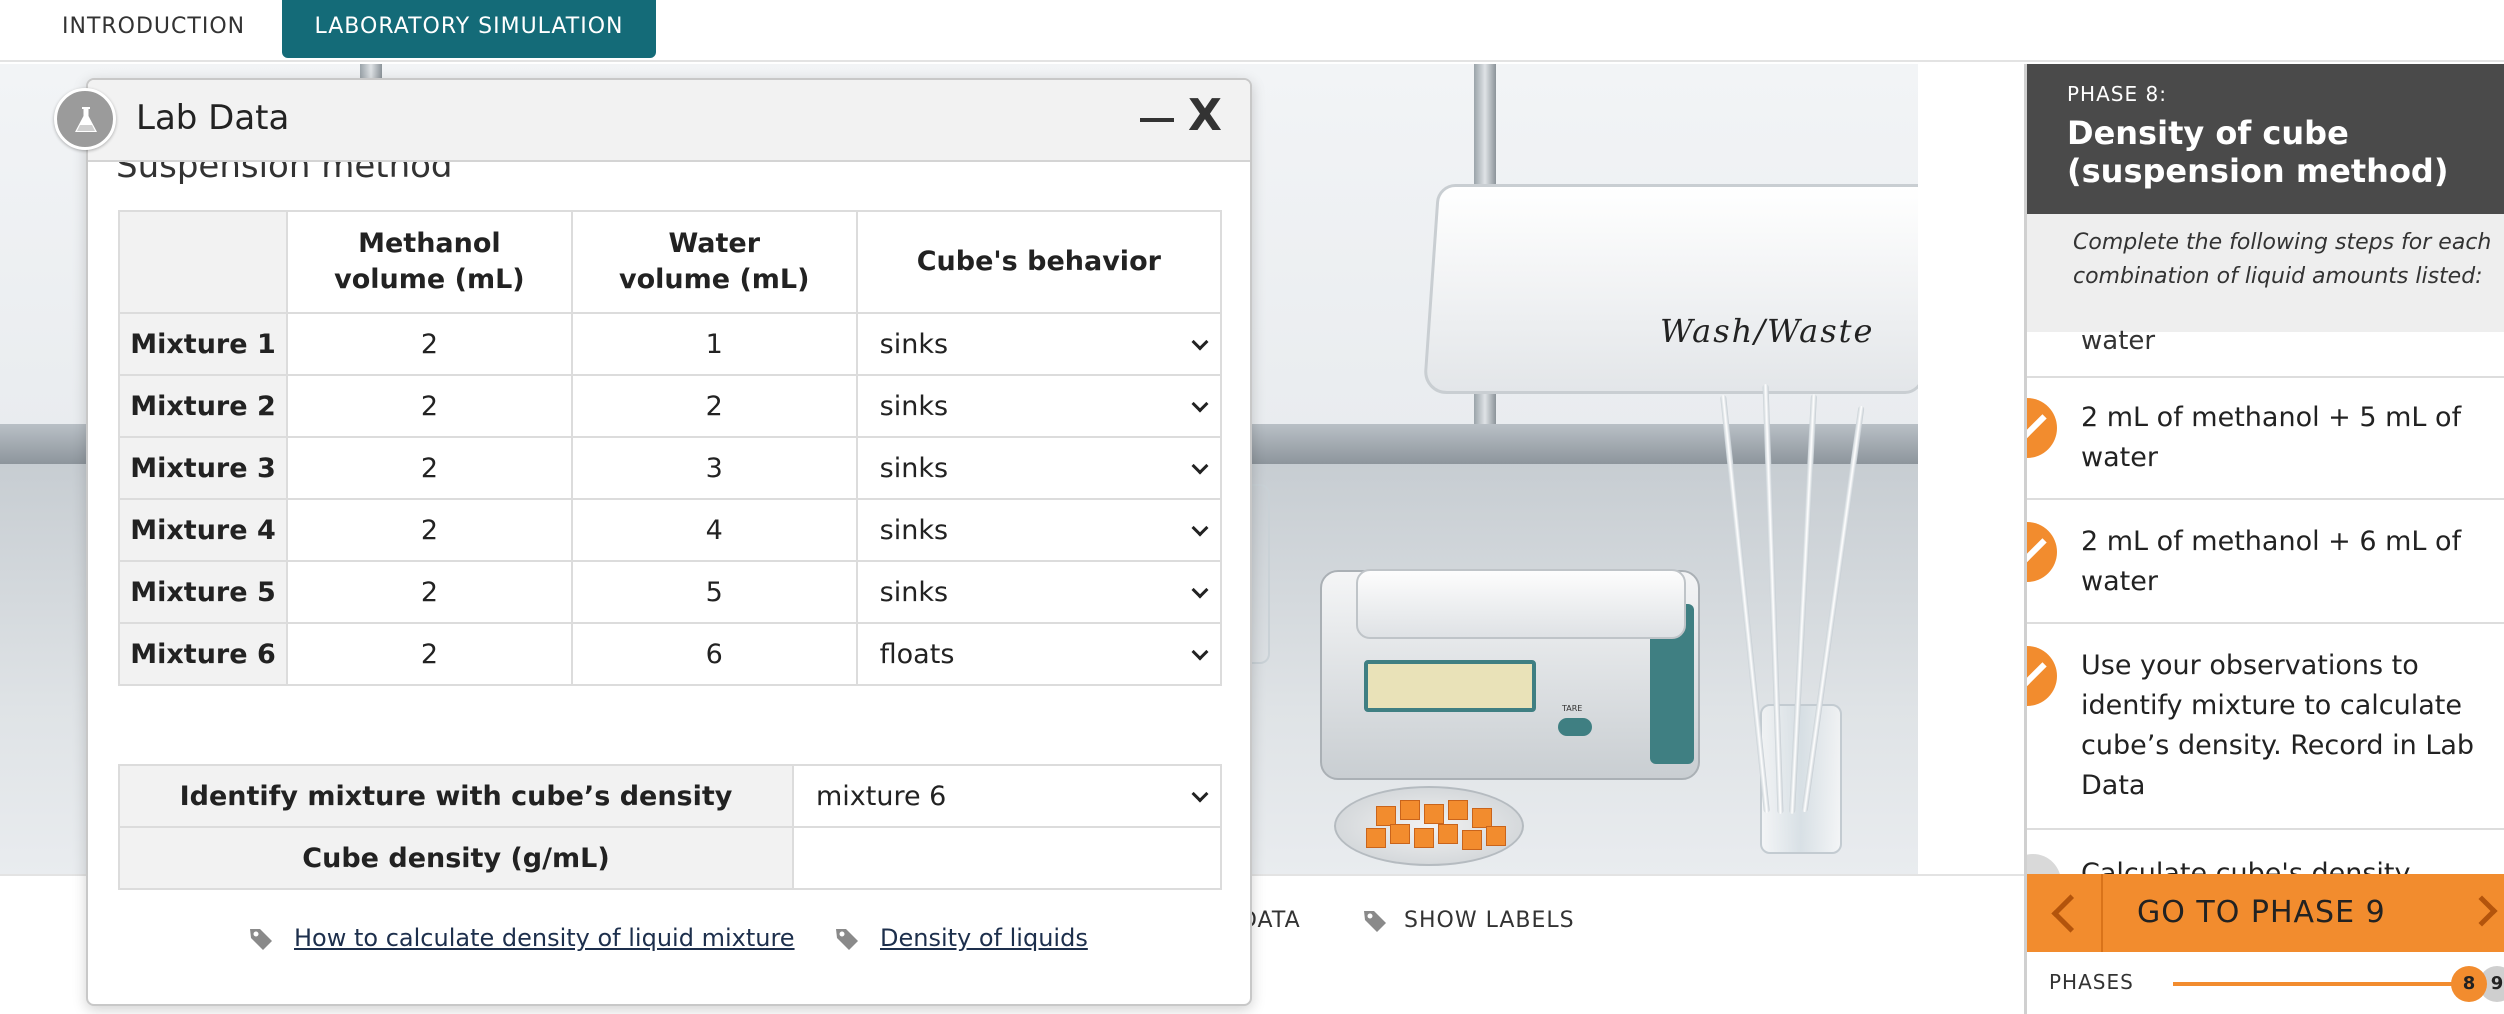 The width and height of the screenshot is (2504, 1014). Describe the element at coordinates (1521, 604) in the screenshot. I see `scale-pan` at that location.